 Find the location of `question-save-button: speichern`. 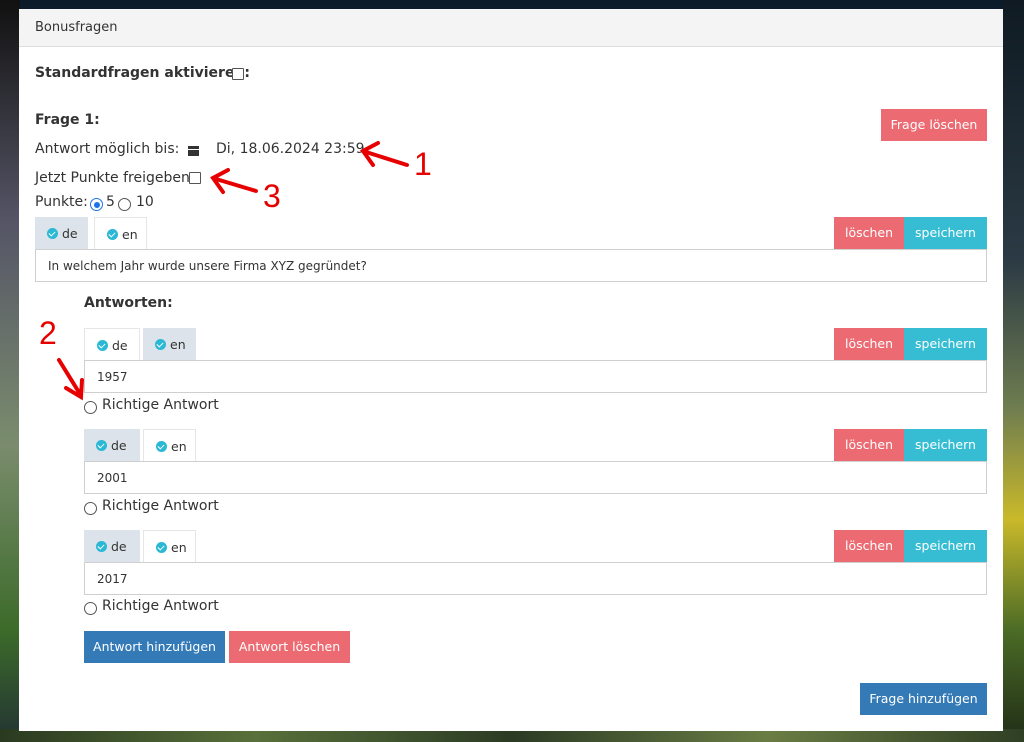

question-save-button: speichern is located at coordinates (945, 233).